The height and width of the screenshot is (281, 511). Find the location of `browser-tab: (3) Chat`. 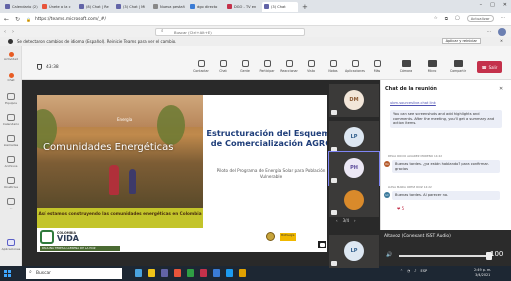

browser-tab: (3) Chat is located at coordinates (280, 6).